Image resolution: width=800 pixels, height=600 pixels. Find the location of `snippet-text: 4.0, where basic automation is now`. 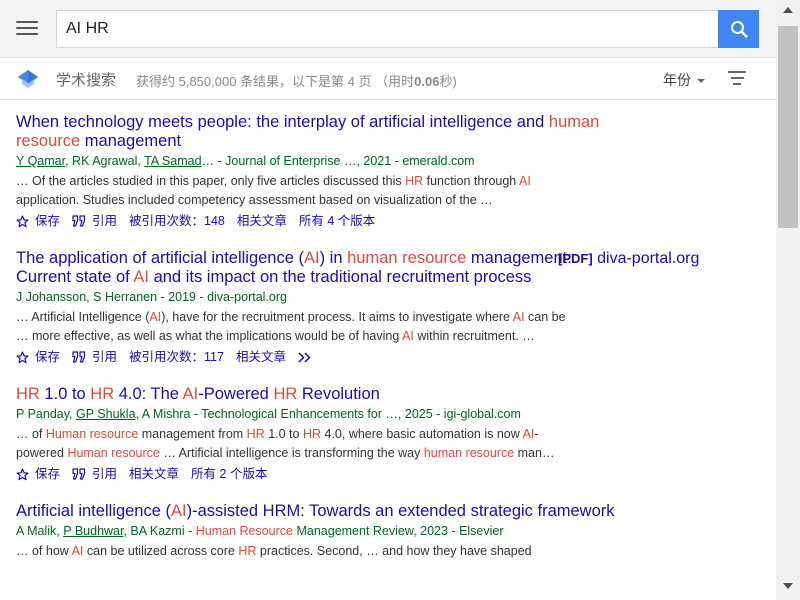

snippet-text: 4.0, where basic automation is now is located at coordinates (422, 434).